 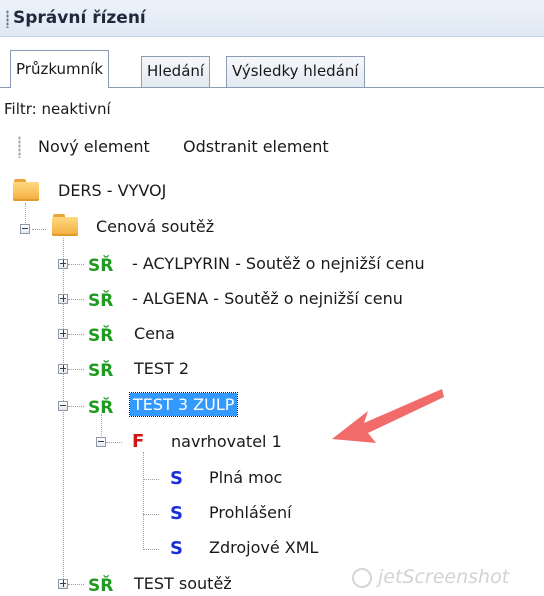 What do you see at coordinates (362, 578) in the screenshot?
I see `watermark-icon` at bounding box center [362, 578].